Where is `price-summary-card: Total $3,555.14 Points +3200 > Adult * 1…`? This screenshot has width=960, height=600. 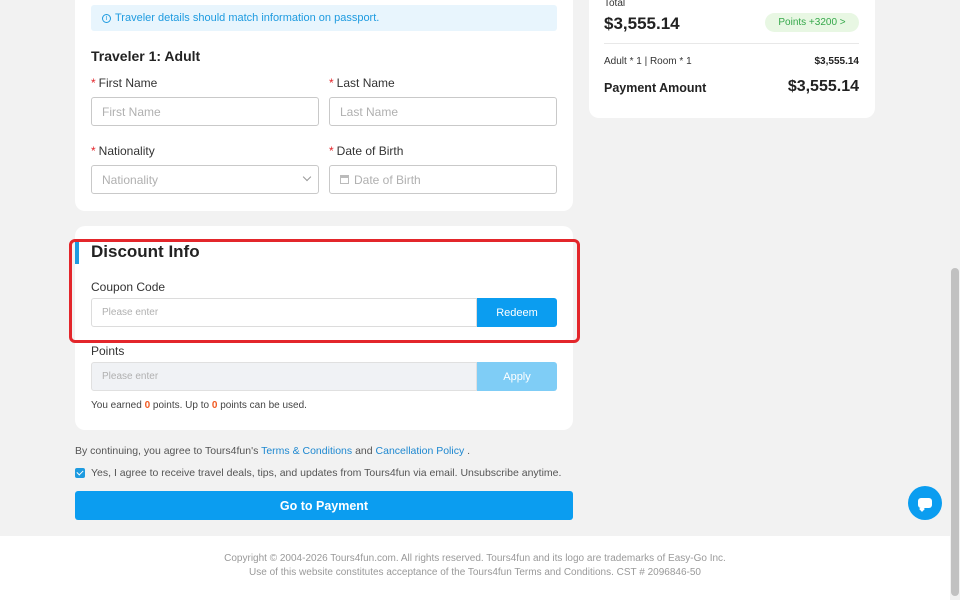
price-summary-card: Total $3,555.14 Points +3200 > Adult * 1… is located at coordinates (732, 59).